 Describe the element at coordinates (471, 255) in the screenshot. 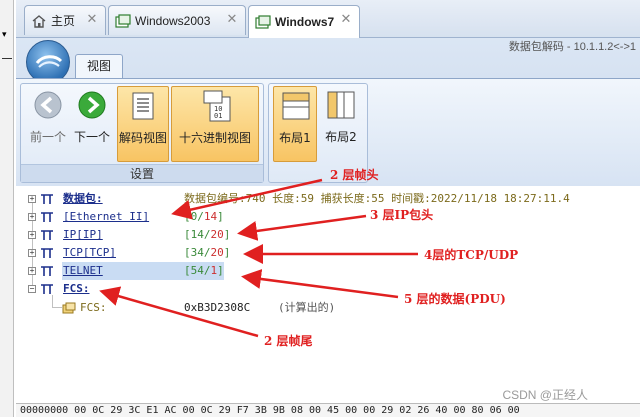

I see `annotation-tcp-udp: 4层的TCP/UDP` at that location.